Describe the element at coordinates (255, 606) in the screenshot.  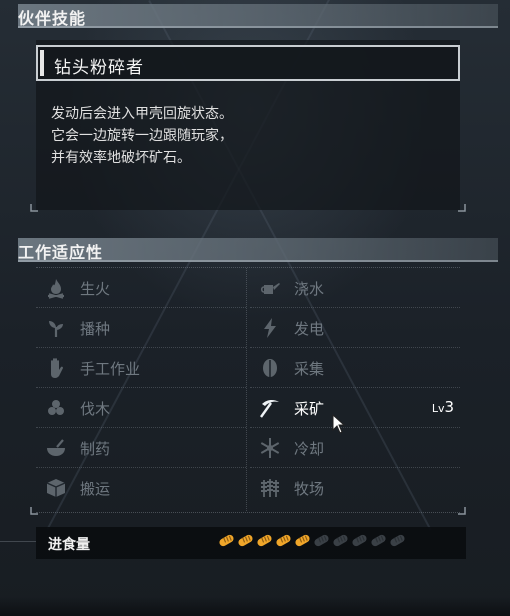
I see `bottom-fade` at that location.